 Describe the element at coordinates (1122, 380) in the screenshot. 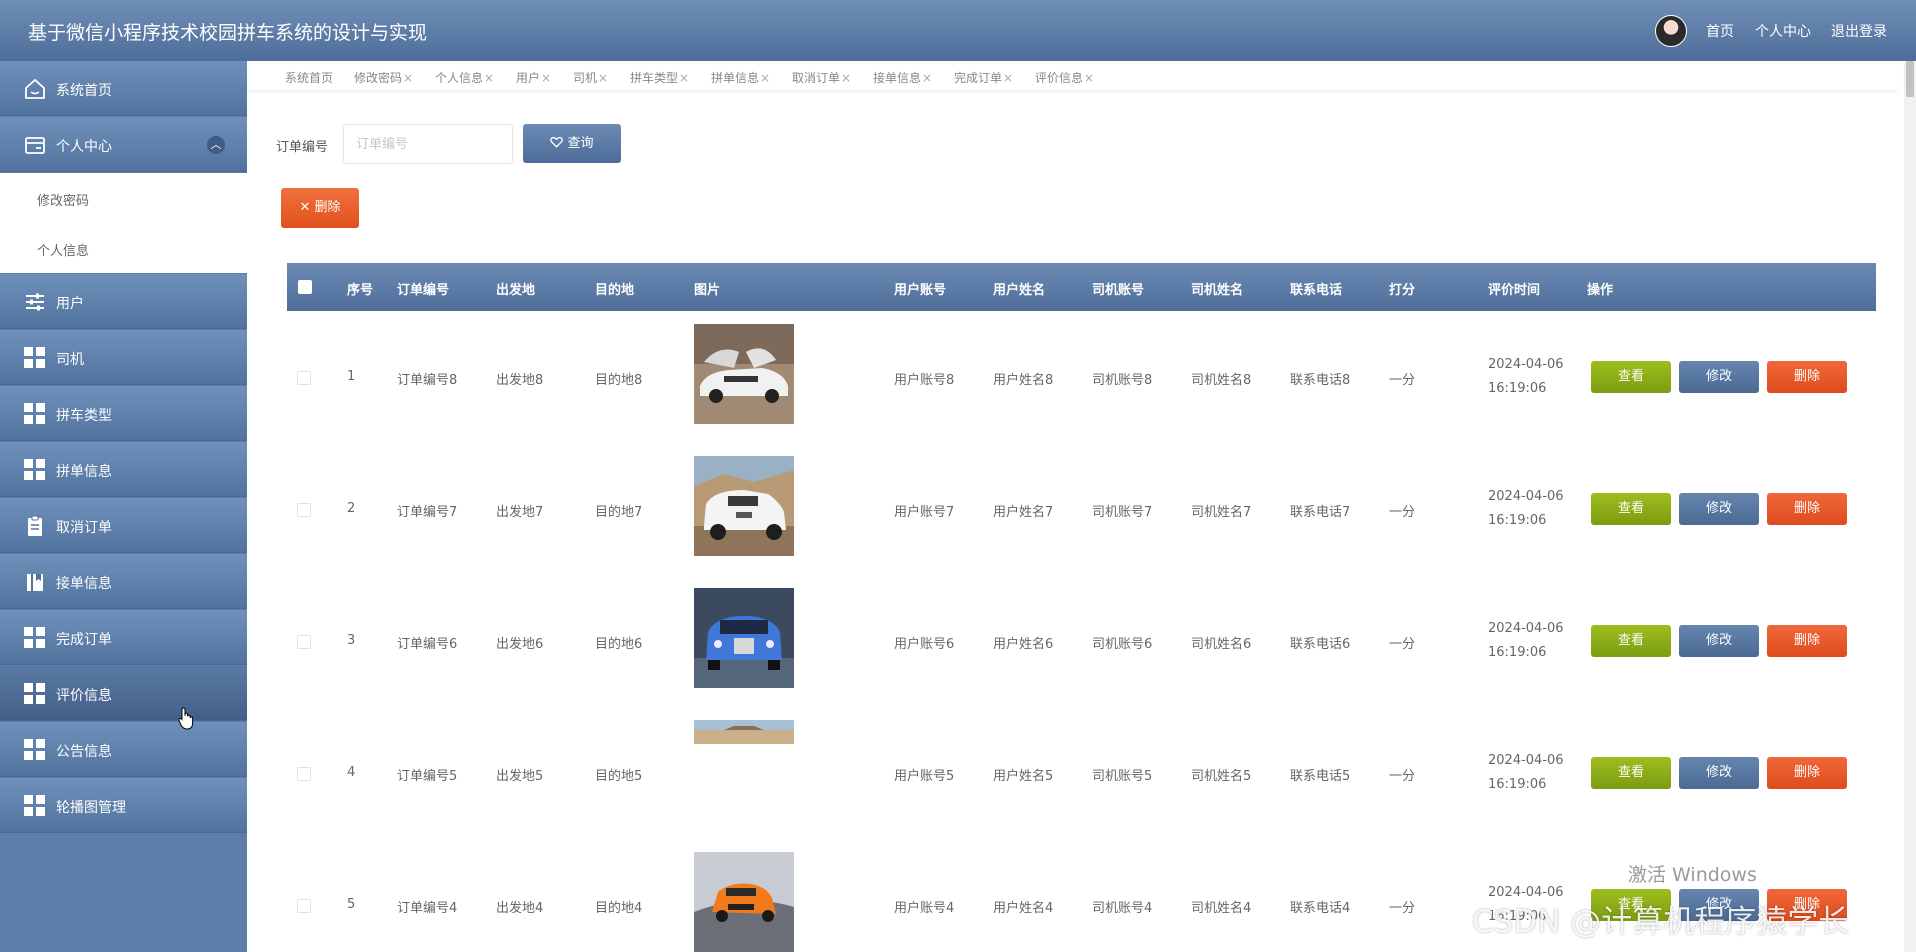

I see `cell-driver-account: 司机账号8` at that location.